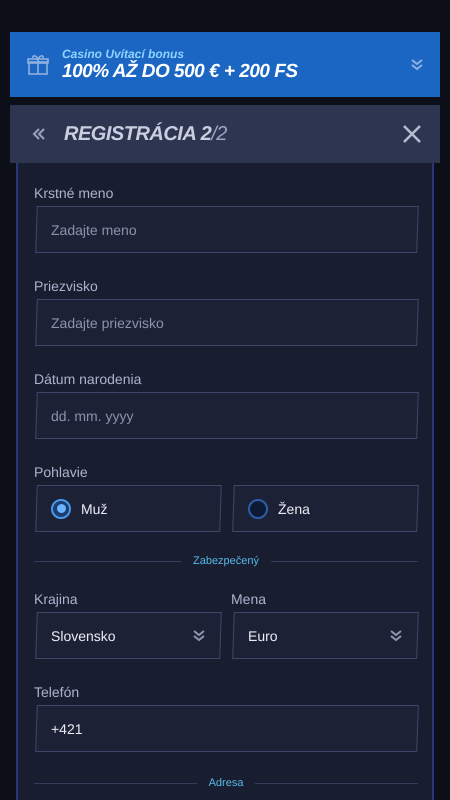 This screenshot has height=800, width=450. I want to click on input-field: Zadajte priezvisko, so click(227, 322).